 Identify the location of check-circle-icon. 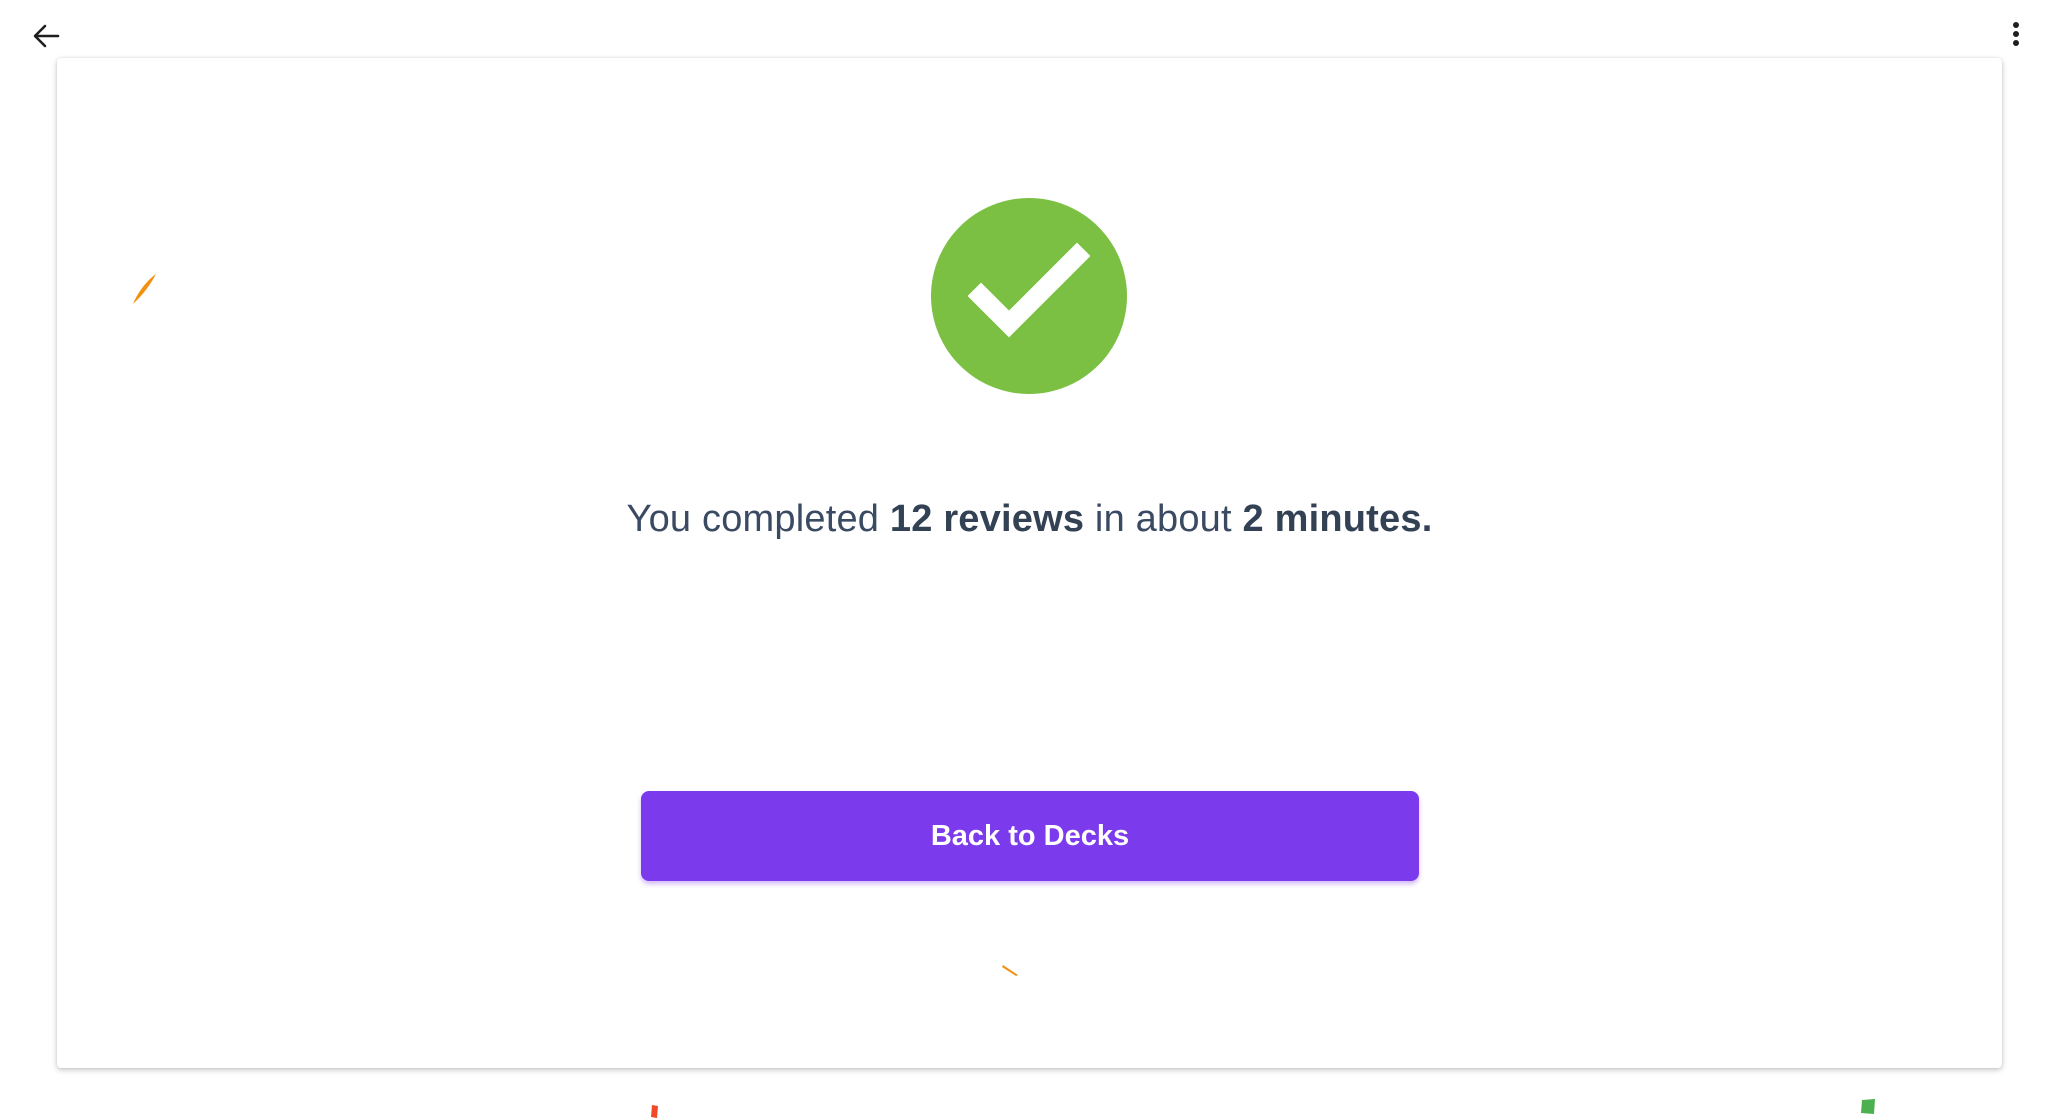
(1029, 296).